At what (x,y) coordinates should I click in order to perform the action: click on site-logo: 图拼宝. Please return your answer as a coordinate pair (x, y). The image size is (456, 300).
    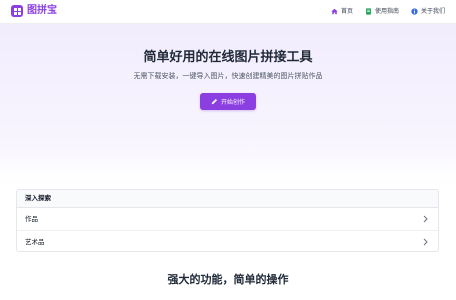
    Looking at the image, I should click on (34, 11).